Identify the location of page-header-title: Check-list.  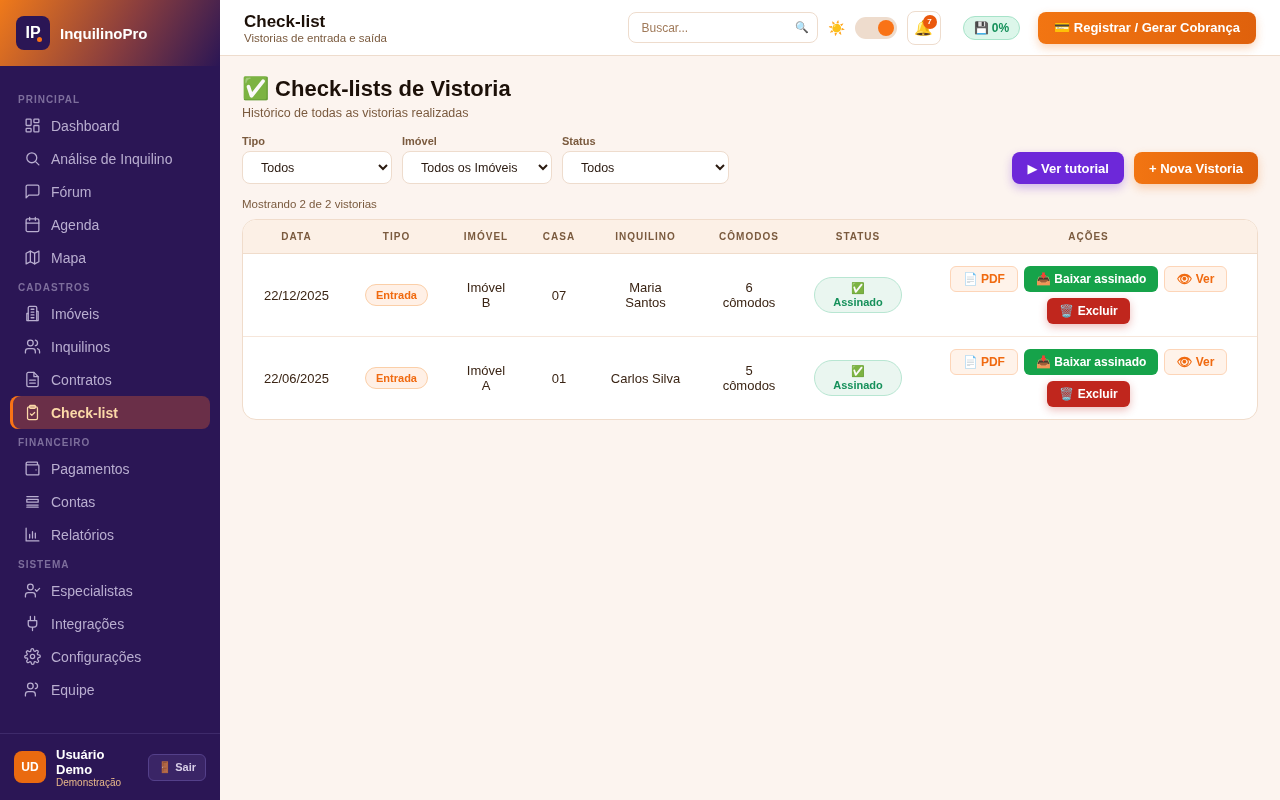
(285, 21).